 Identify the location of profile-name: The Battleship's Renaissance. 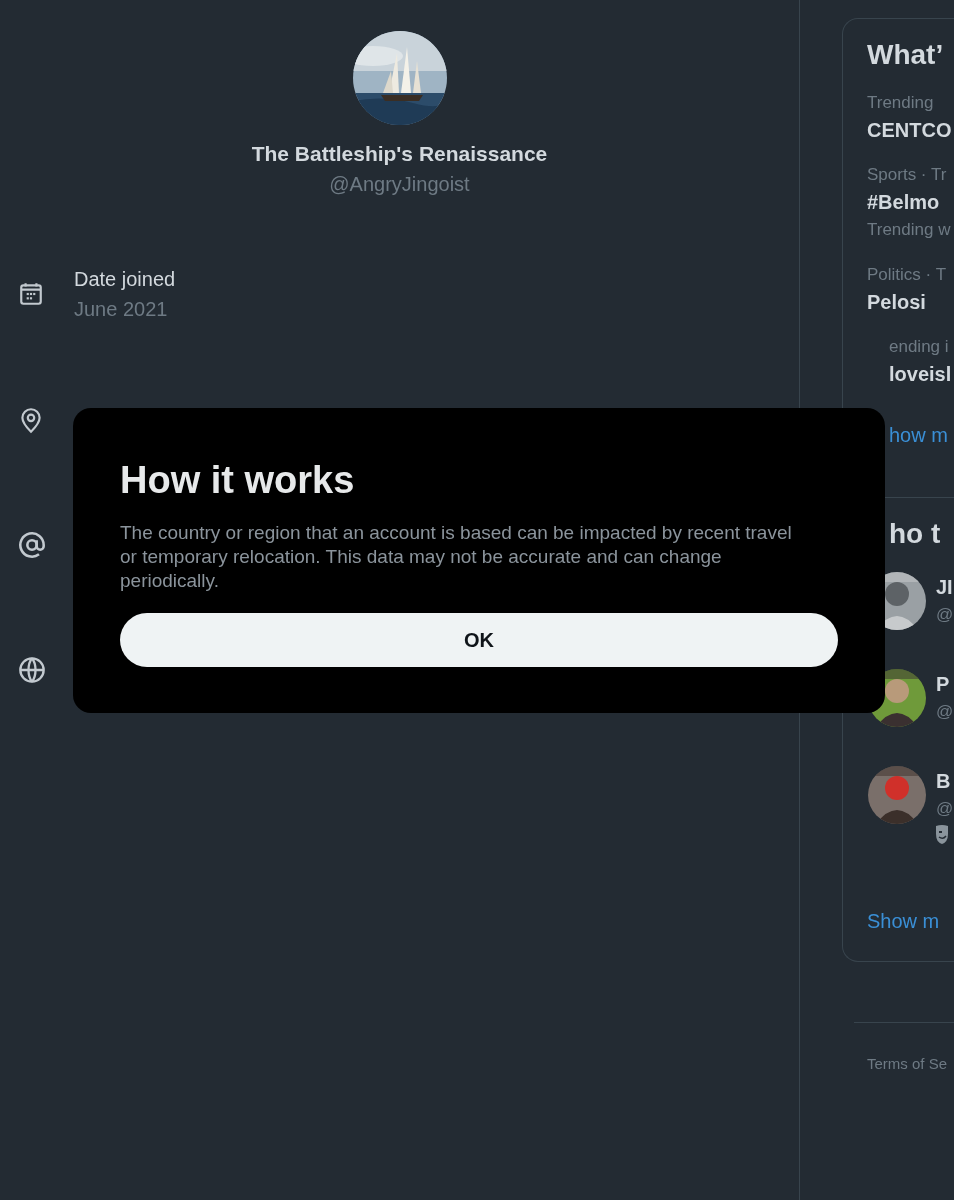
(399, 154).